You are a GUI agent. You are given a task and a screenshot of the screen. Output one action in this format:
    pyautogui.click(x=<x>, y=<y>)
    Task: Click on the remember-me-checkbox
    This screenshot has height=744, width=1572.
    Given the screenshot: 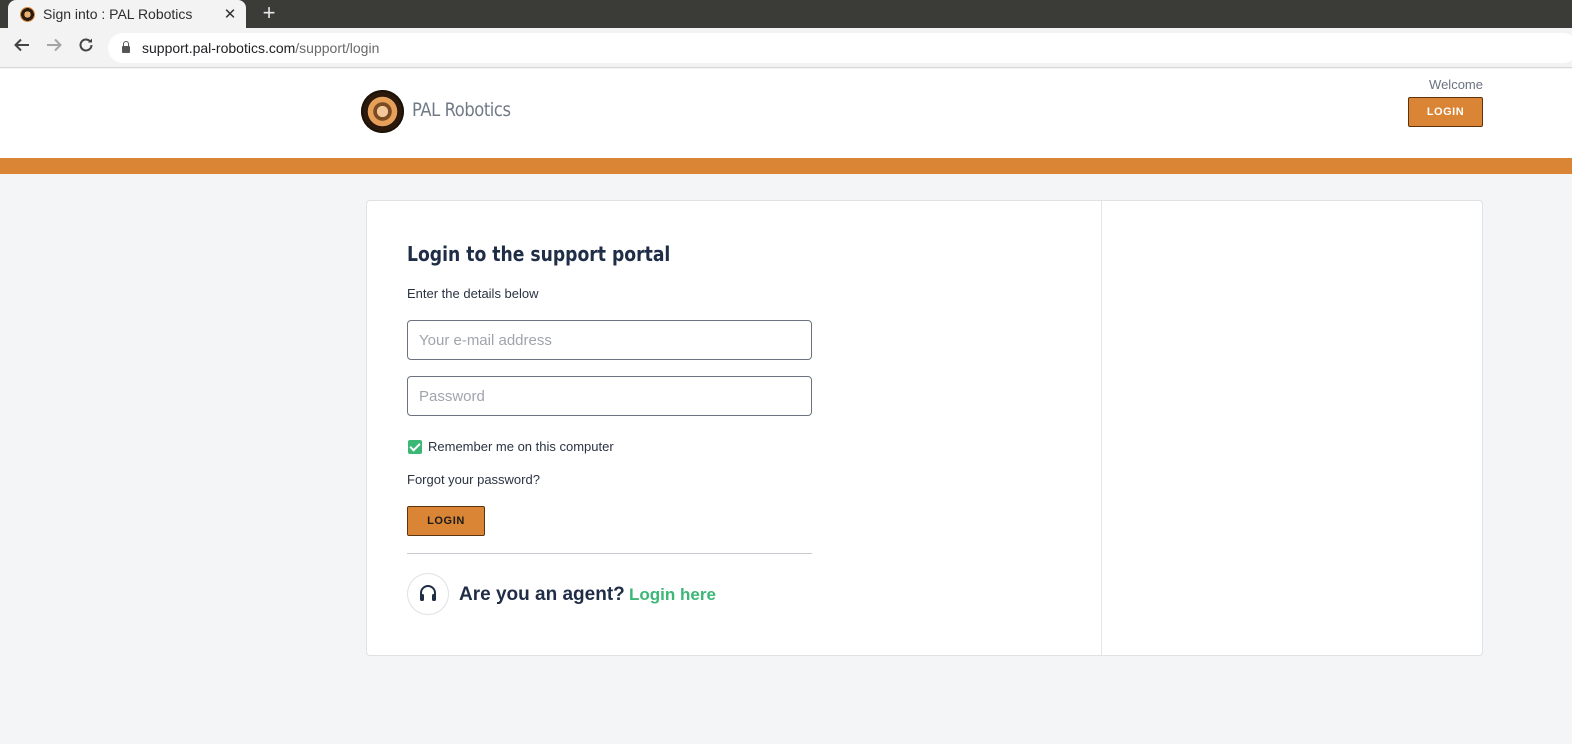 What is the action you would take?
    pyautogui.click(x=415, y=446)
    